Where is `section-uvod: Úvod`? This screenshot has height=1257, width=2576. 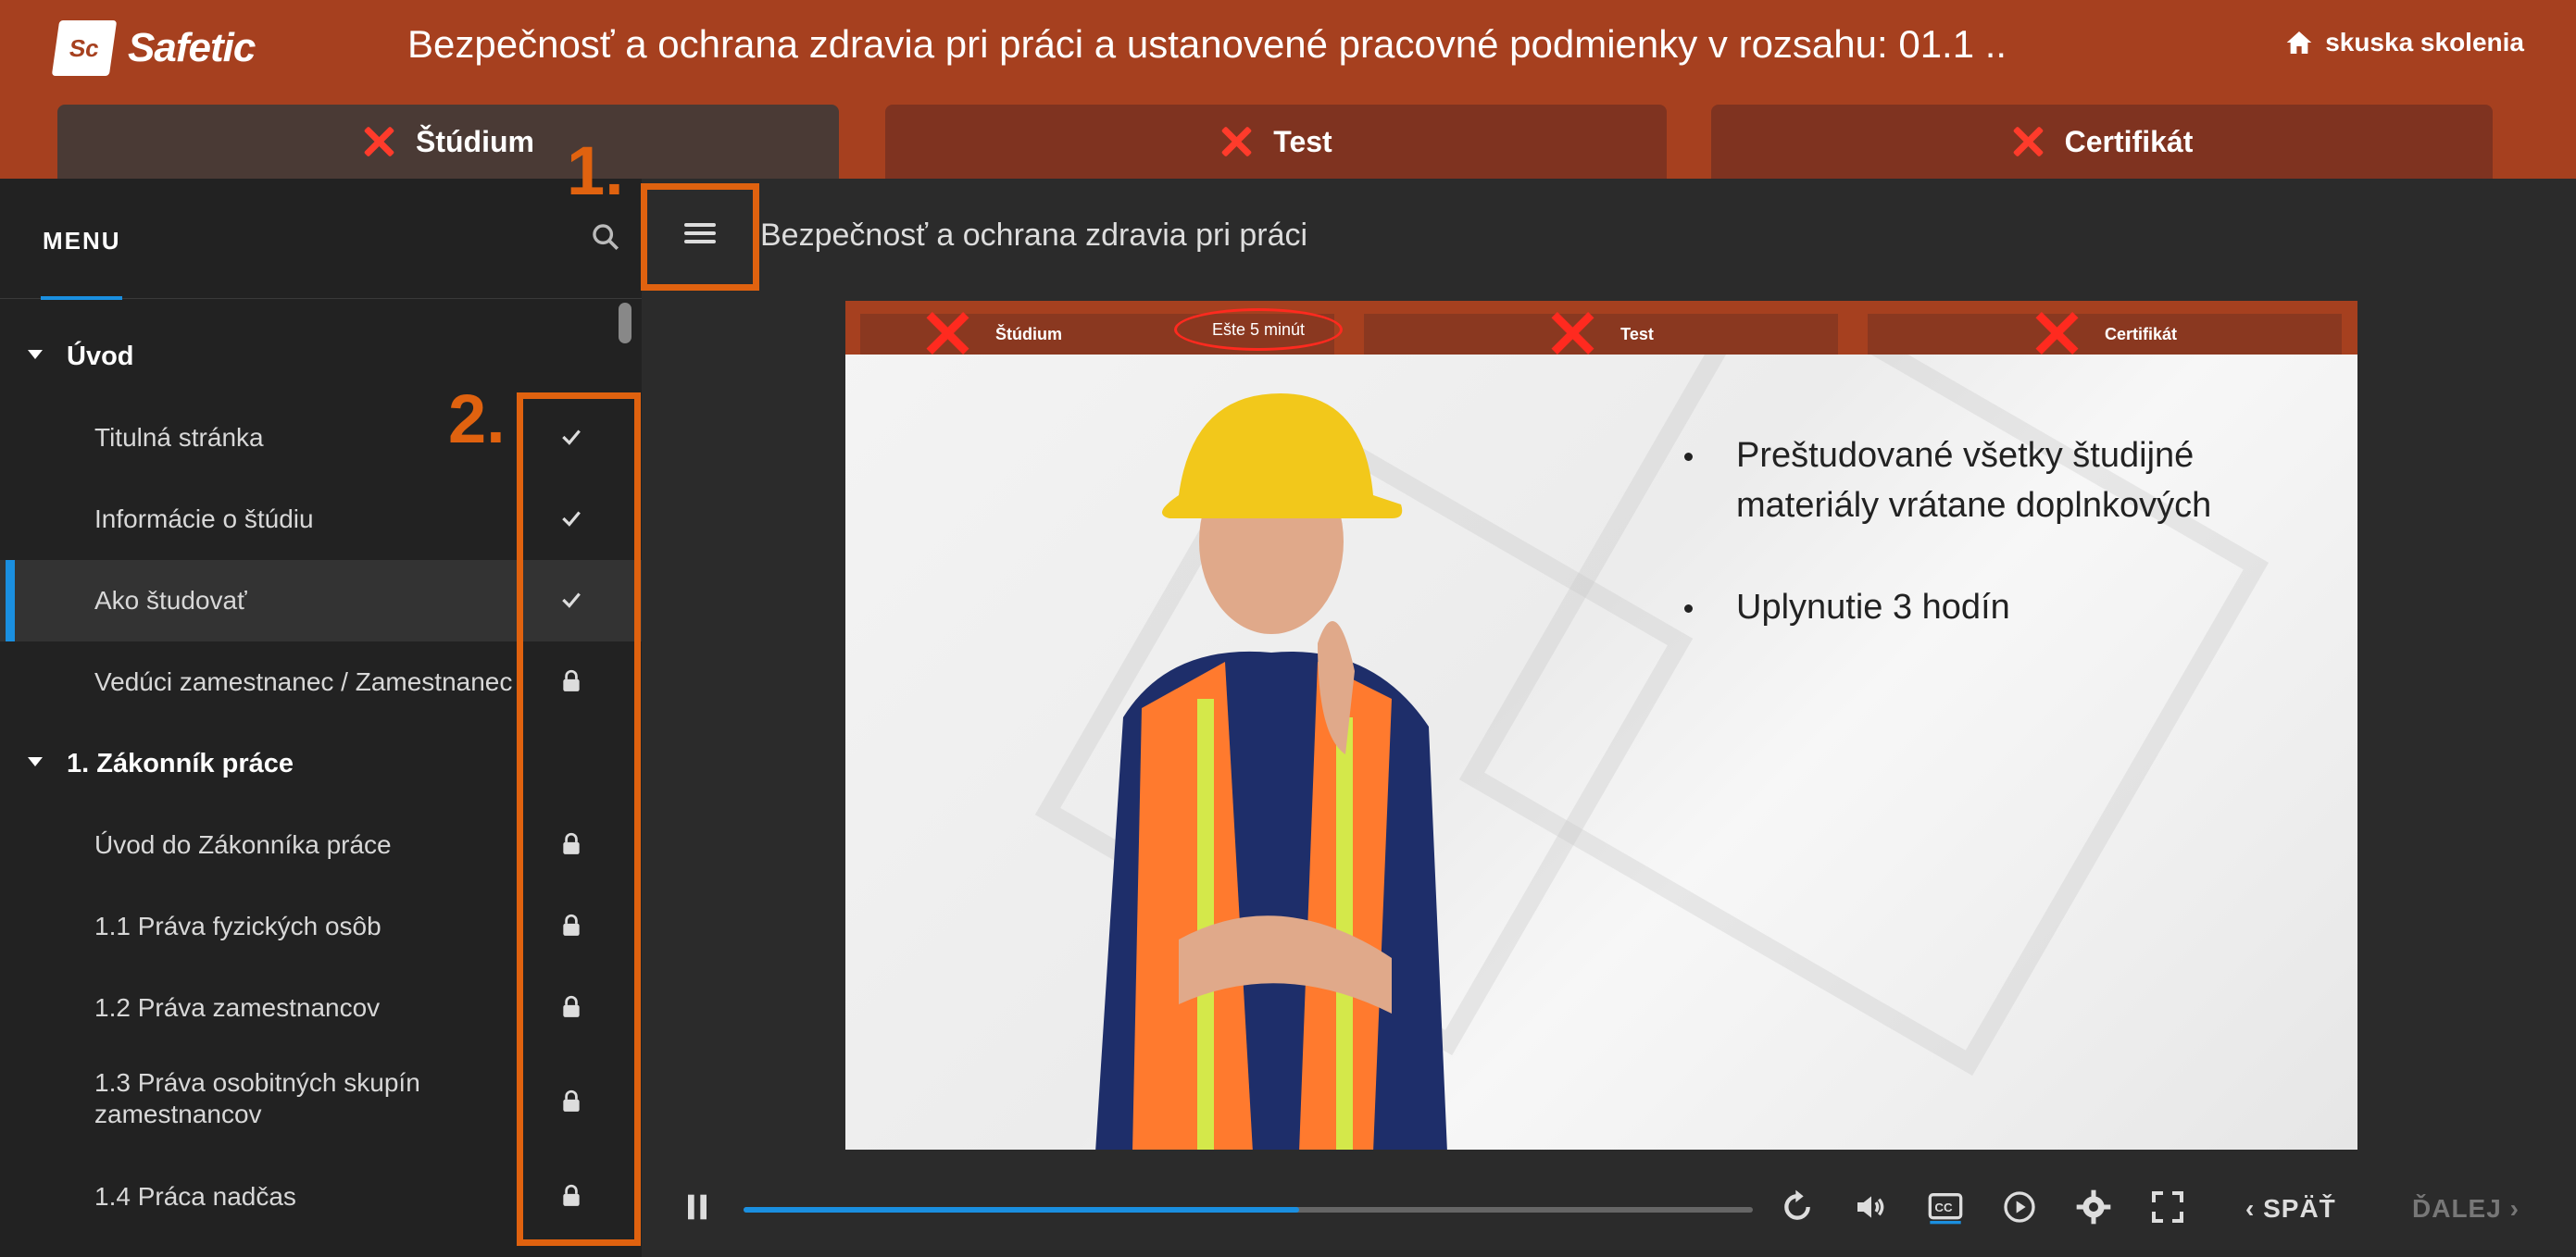 section-uvod: Úvod is located at coordinates (321, 356).